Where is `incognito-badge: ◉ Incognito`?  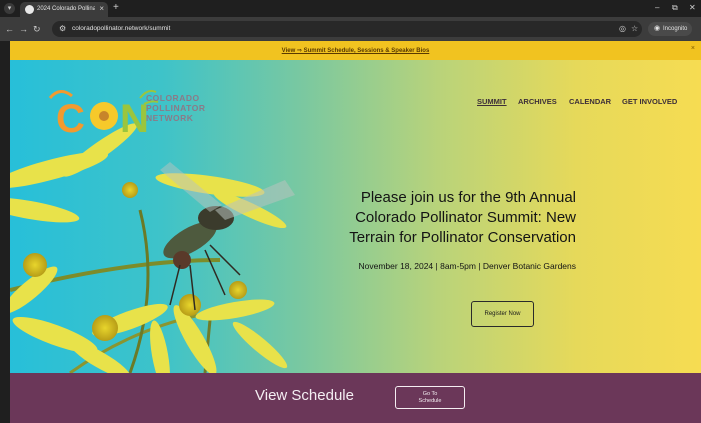 incognito-badge: ◉ Incognito is located at coordinates (670, 29).